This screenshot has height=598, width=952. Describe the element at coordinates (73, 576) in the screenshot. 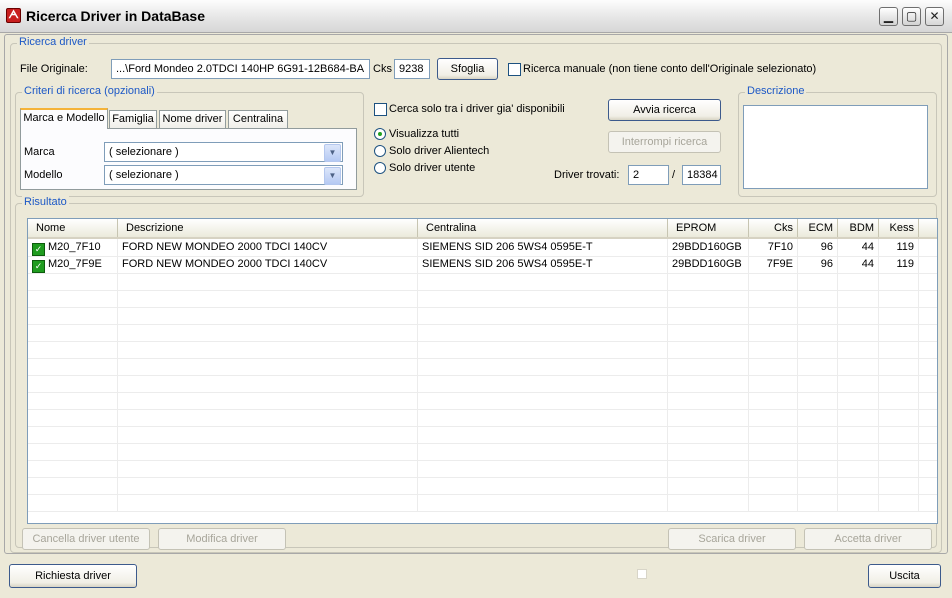

I see `richiesta-driver-button: Richiesta driver` at that location.